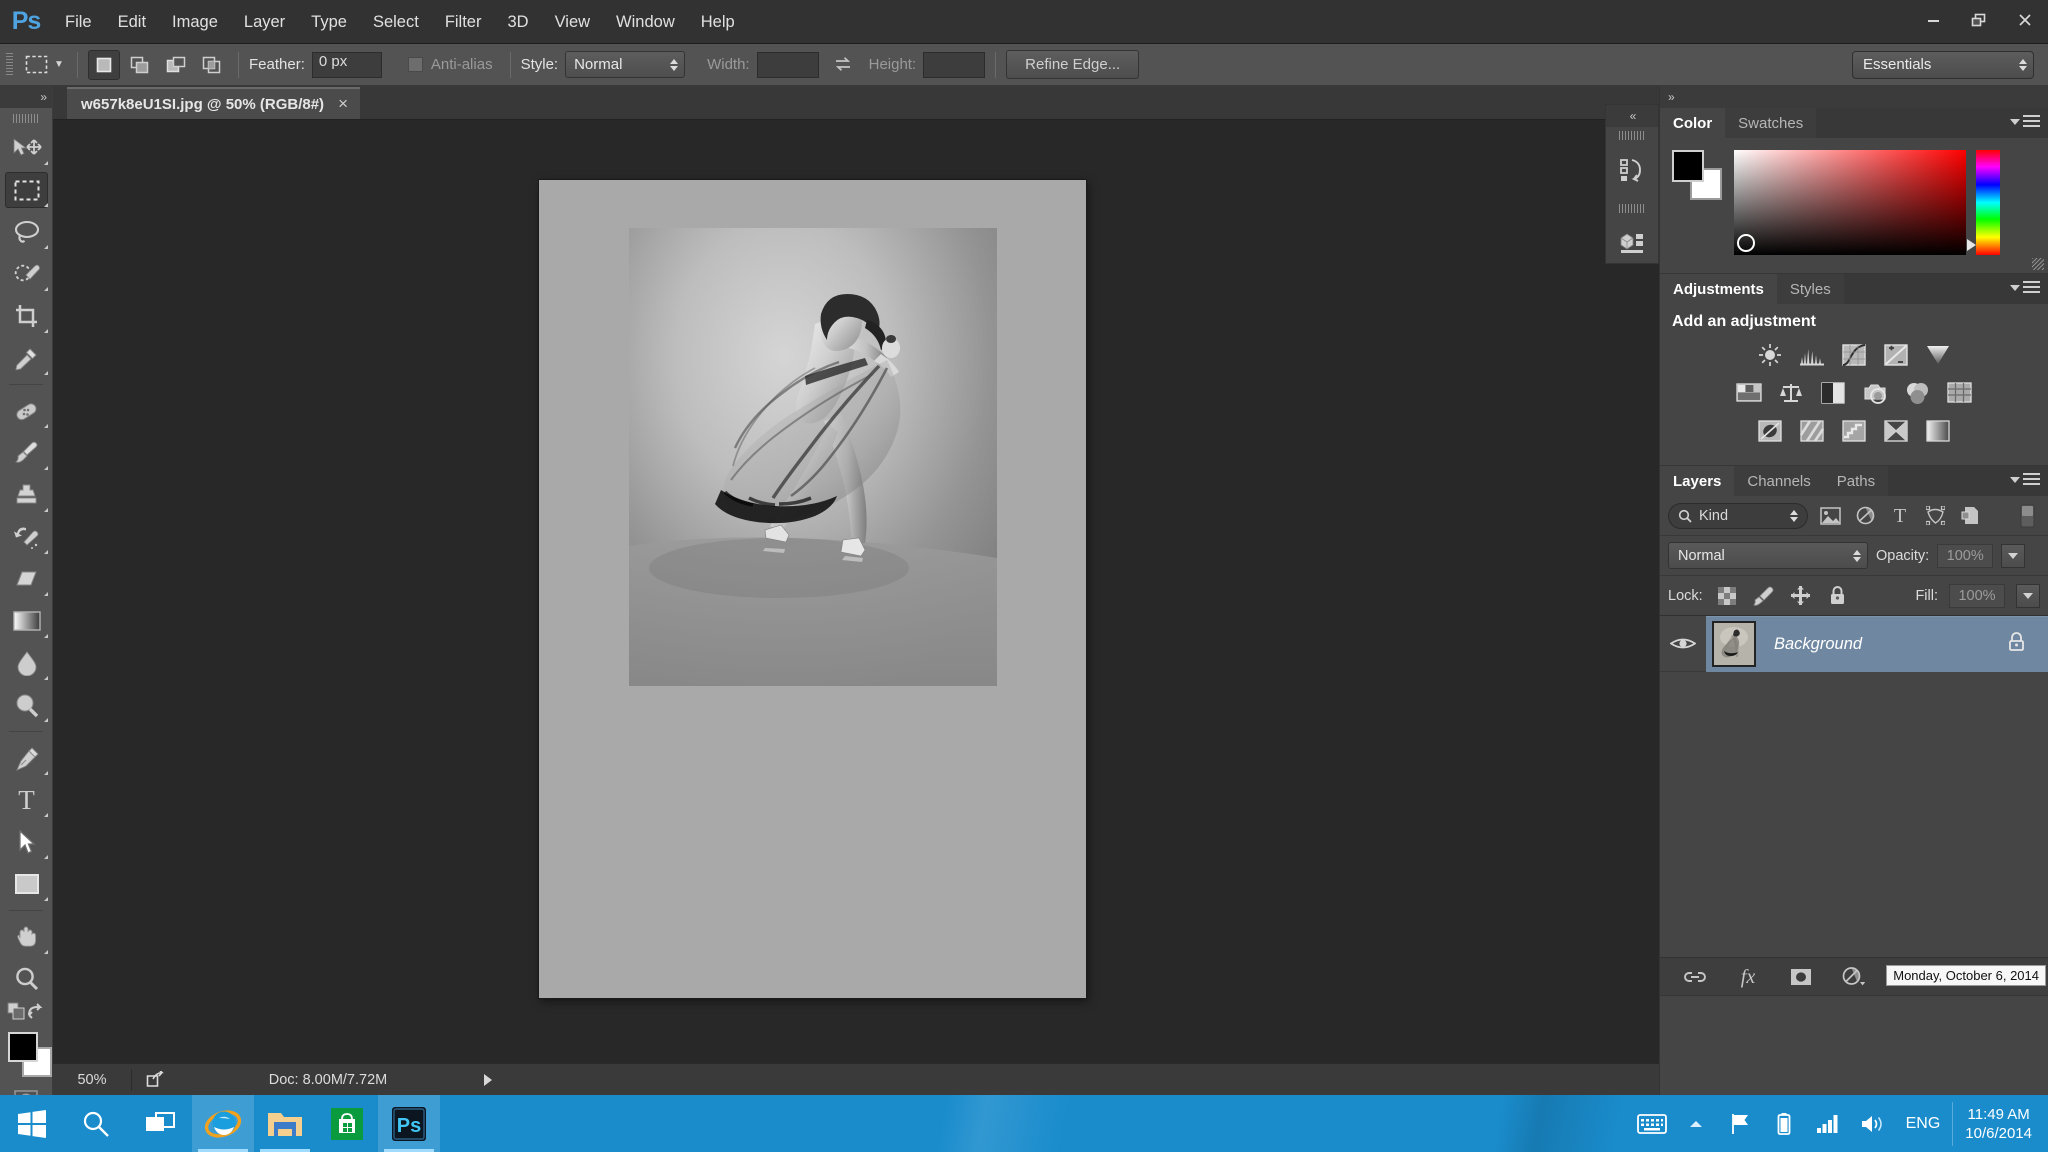 The width and height of the screenshot is (2048, 1152). I want to click on layer-item-background: Background, so click(1877, 643).